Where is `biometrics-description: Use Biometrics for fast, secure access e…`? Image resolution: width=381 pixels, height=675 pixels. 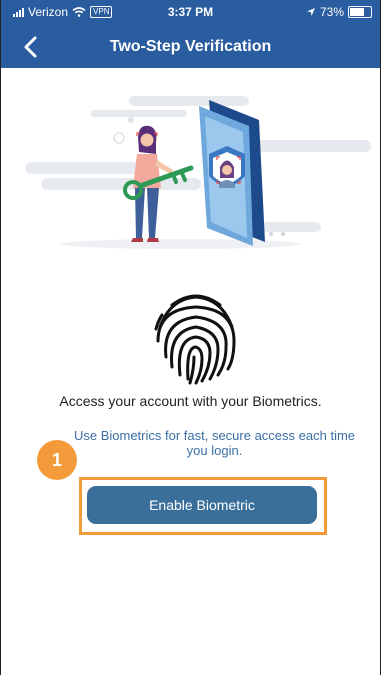
biometrics-description: Use Biometrics for fast, secure access e… is located at coordinates (214, 443).